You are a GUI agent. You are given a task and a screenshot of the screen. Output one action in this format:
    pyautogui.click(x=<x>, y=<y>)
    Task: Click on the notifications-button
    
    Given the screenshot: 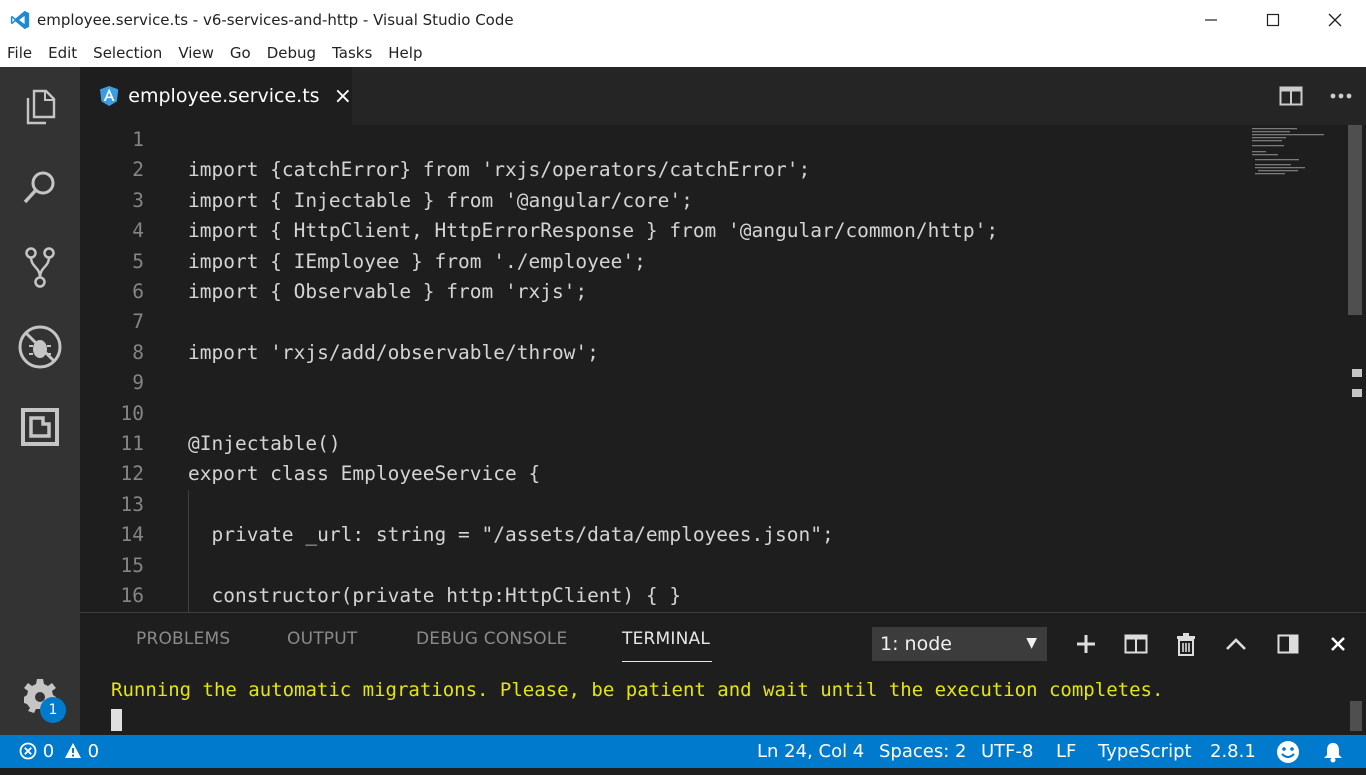 What is the action you would take?
    pyautogui.click(x=1333, y=753)
    